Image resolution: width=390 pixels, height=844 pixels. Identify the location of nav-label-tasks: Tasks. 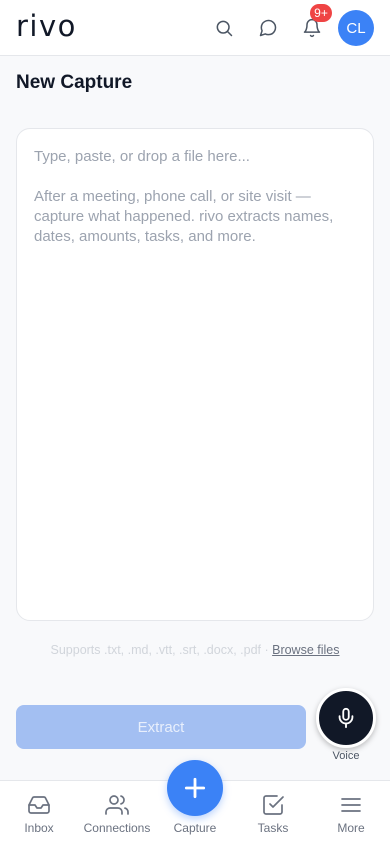
(273, 828).